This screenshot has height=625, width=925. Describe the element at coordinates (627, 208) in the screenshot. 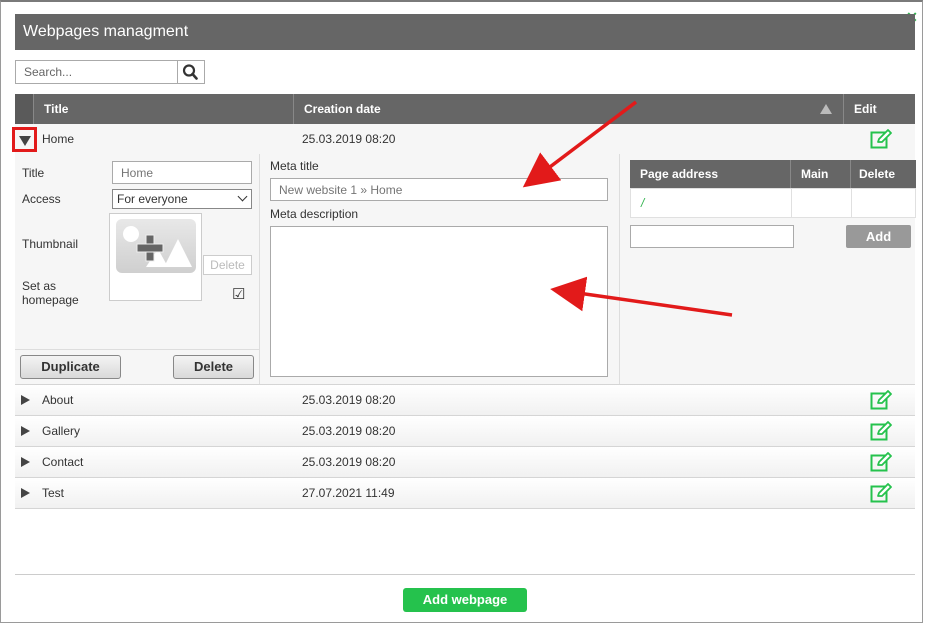

I see `annotation-arrows` at that location.